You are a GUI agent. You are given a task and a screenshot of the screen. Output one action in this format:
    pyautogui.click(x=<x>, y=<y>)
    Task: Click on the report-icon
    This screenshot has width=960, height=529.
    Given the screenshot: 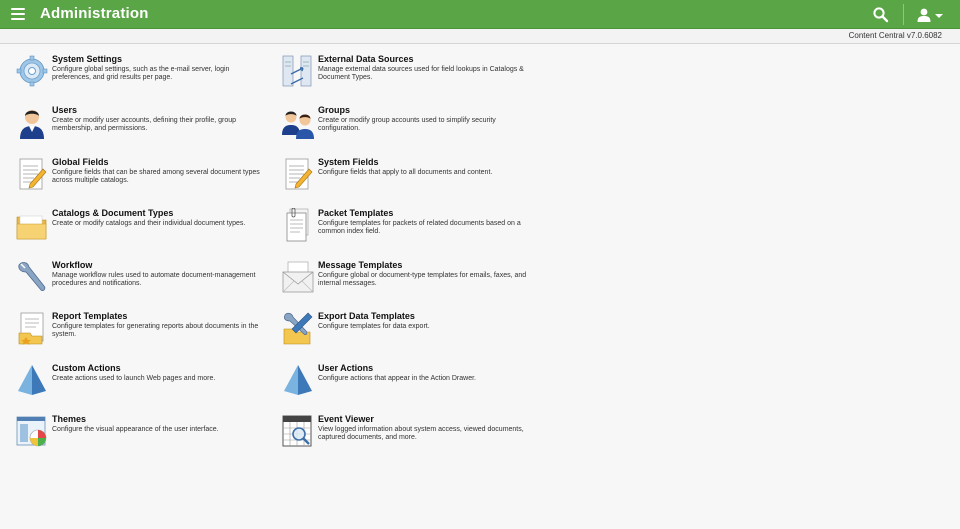 What is the action you would take?
    pyautogui.click(x=32, y=328)
    